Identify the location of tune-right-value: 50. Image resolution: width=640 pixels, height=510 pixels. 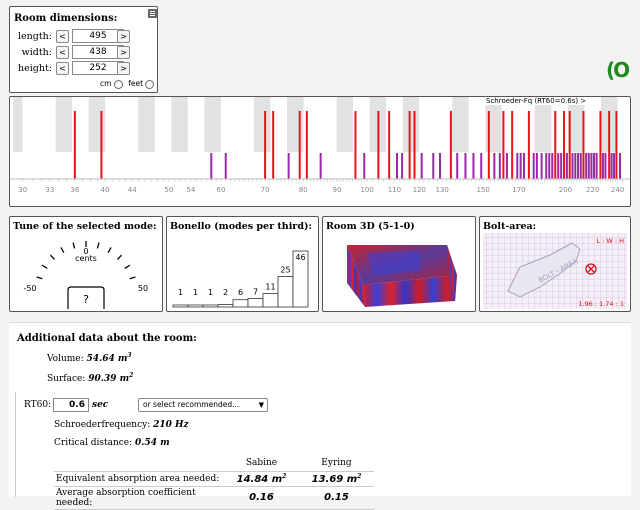
(143, 288).